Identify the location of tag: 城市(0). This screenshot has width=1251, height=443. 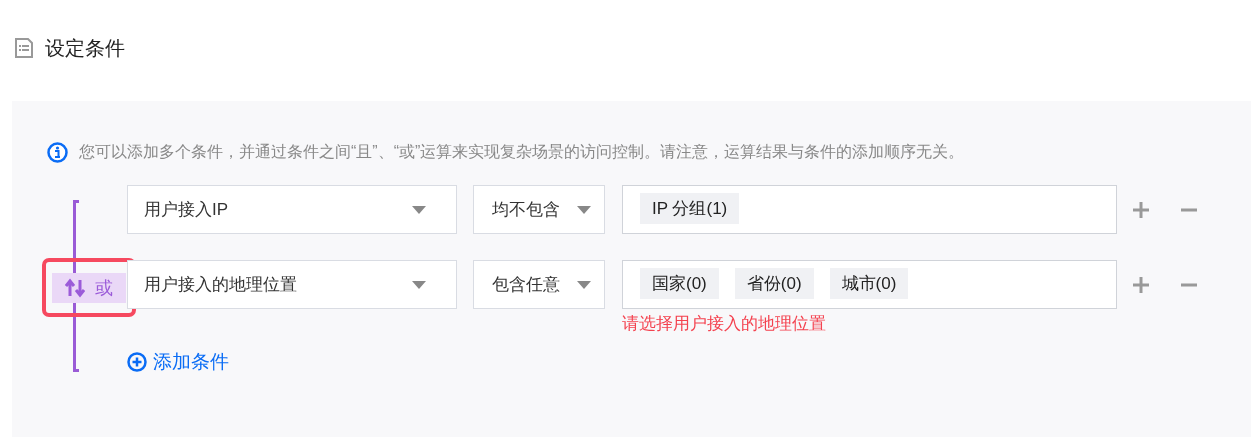
(869, 283).